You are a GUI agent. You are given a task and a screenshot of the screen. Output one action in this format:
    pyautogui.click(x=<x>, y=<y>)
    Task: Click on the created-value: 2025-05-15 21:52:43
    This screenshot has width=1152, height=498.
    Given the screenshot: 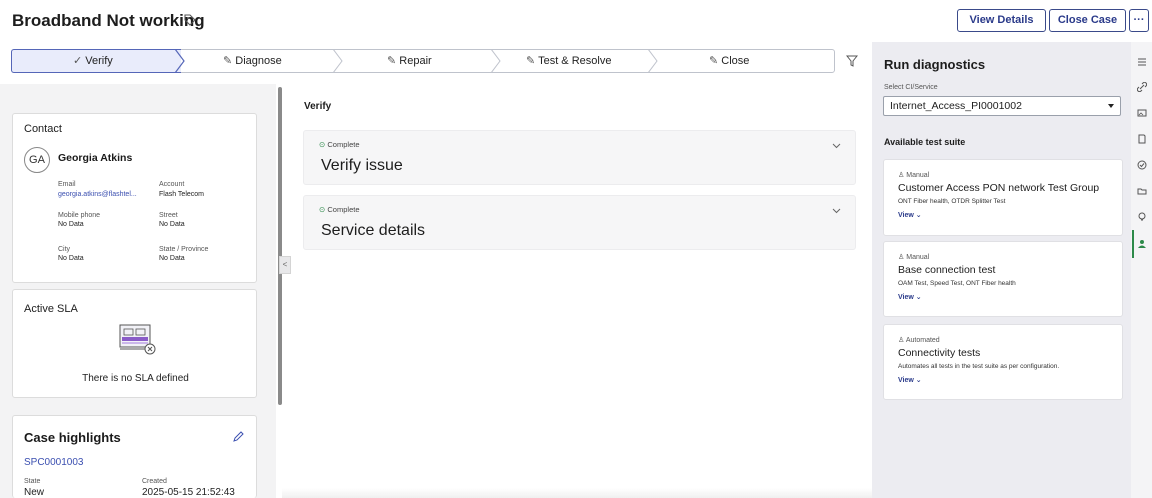 What is the action you would take?
    pyautogui.click(x=188, y=492)
    